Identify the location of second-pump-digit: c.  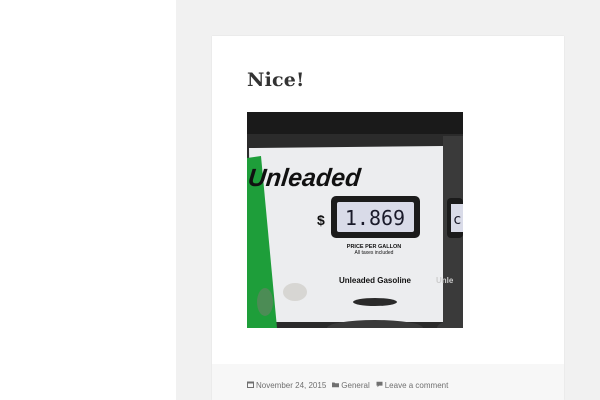
(457, 220).